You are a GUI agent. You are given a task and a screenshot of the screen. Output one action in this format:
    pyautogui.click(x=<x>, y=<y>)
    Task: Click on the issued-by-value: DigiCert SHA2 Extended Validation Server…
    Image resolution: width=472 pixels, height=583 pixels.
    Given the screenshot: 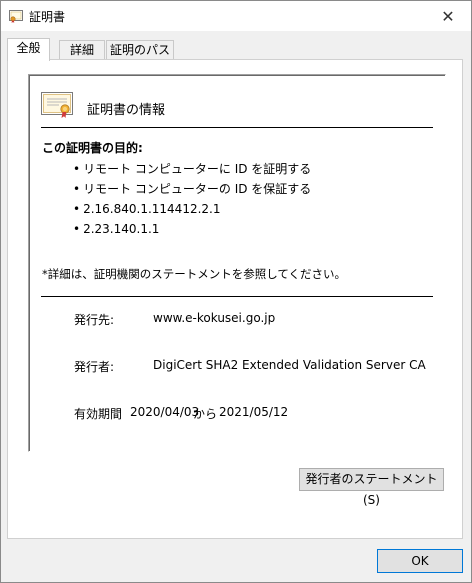 What is the action you would take?
    pyautogui.click(x=289, y=365)
    